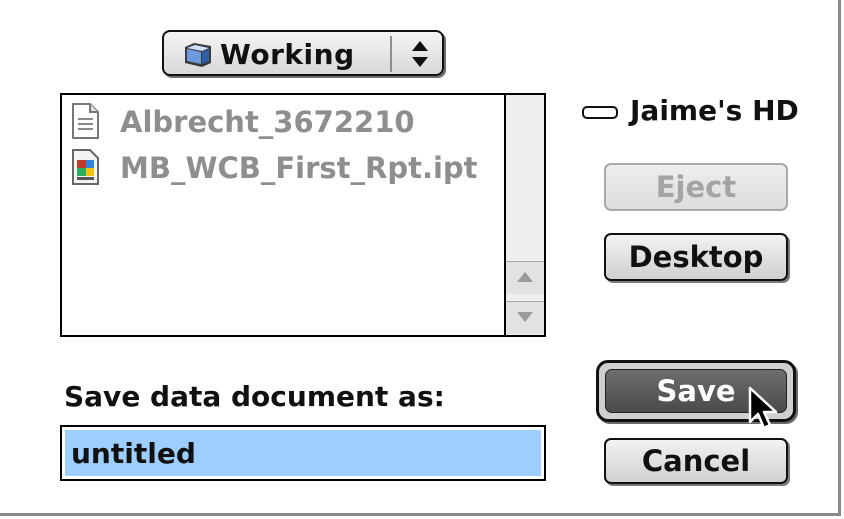  I want to click on folder-popup-menu: Working, so click(303, 53).